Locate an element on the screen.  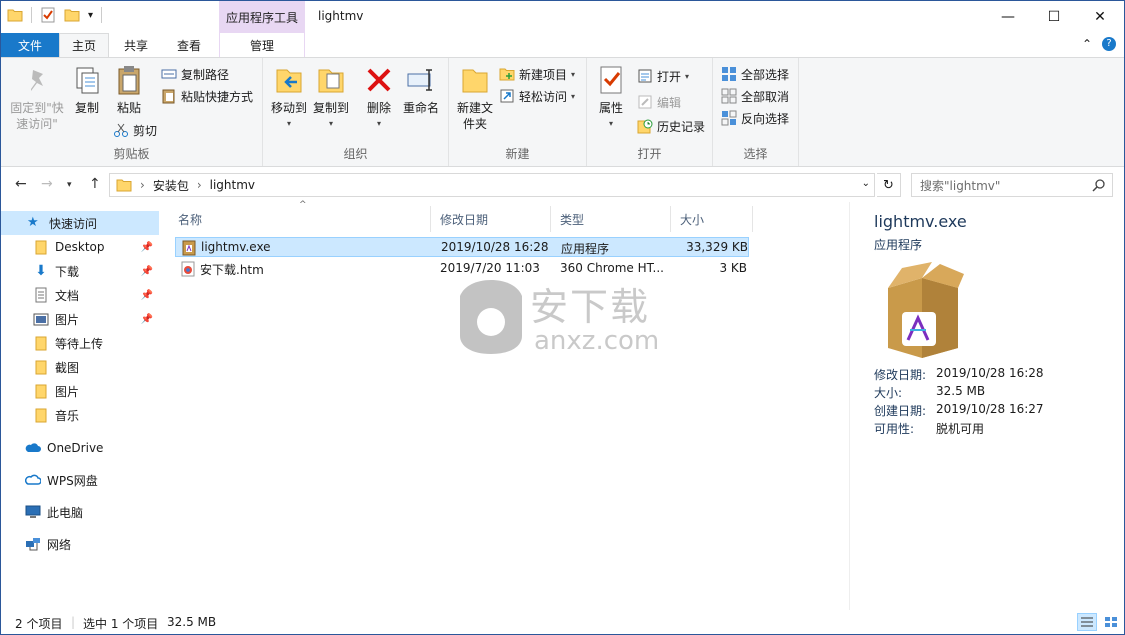
clipboard-group: 固定到"快速访问" 复制 粘贴 复制路径 粘贴快捷方式 剪切 剪贴板 is located at coordinates (132, 112).